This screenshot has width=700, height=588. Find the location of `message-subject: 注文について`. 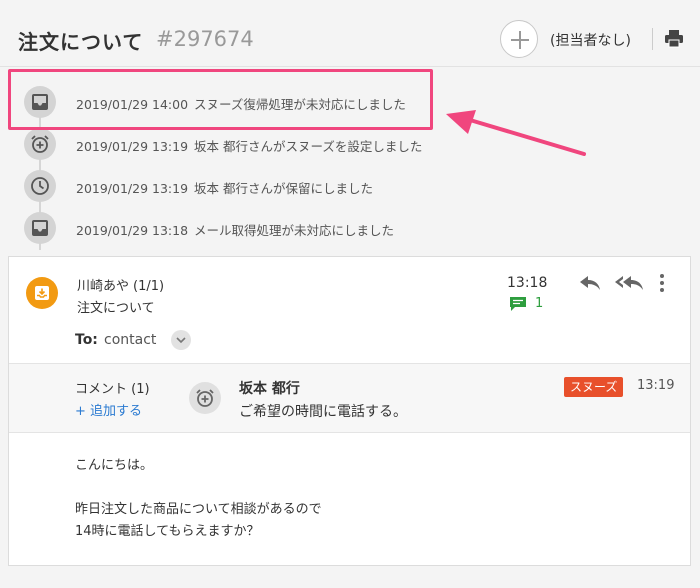

message-subject: 注文について is located at coordinates (116, 308).